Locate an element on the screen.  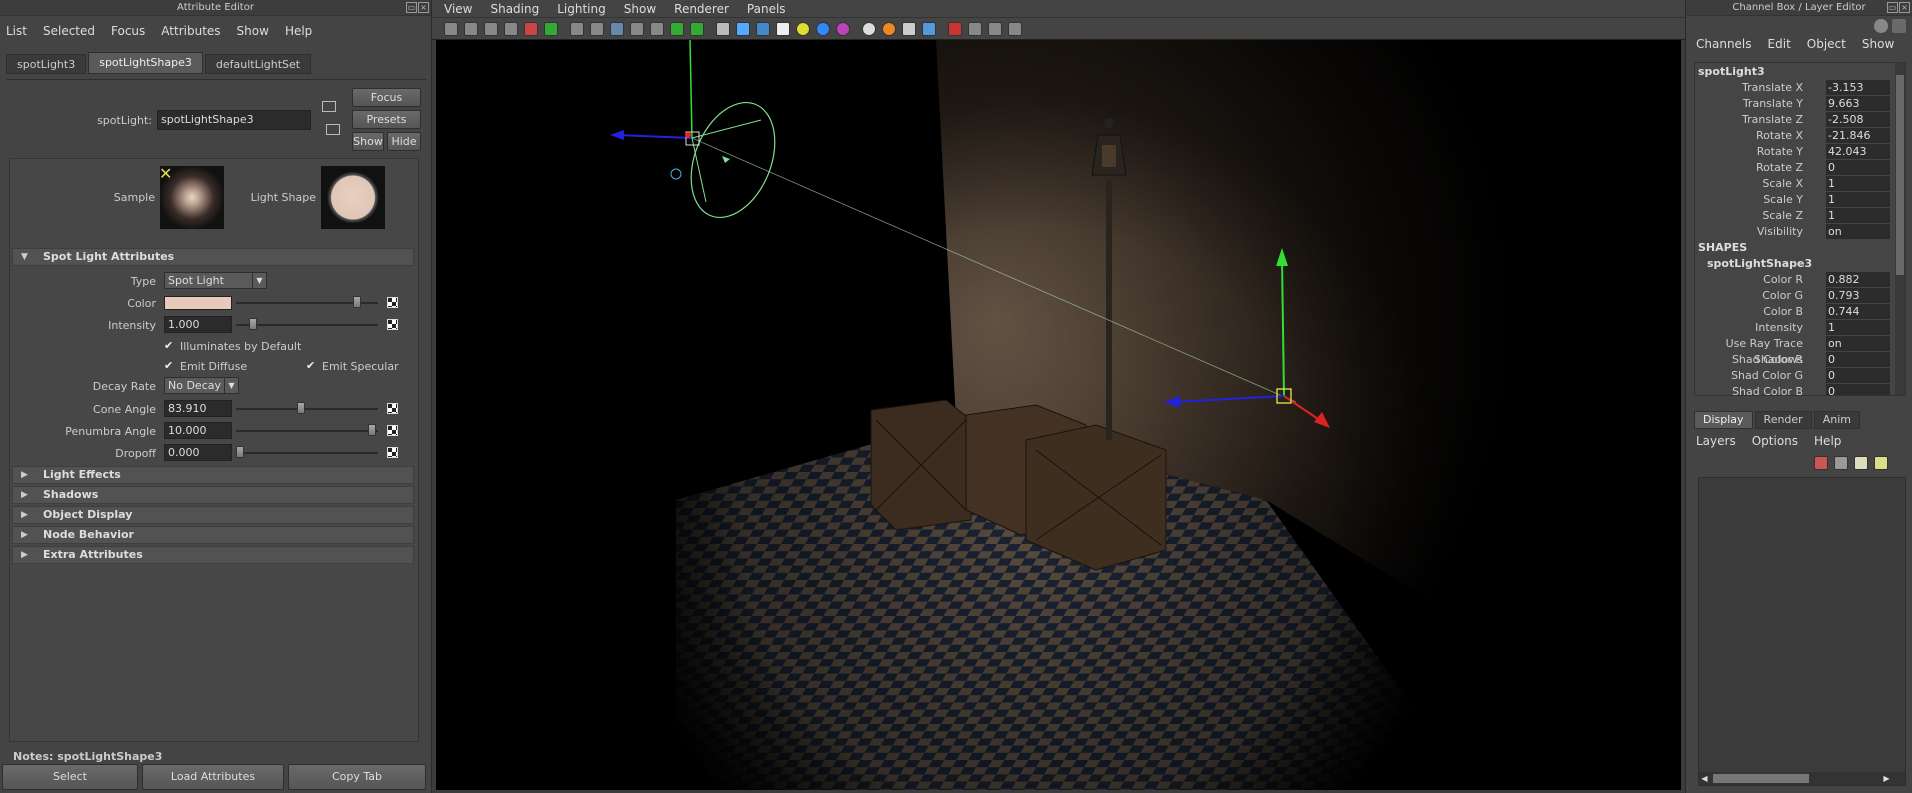
cube-wire-icon is located at coordinates (975, 28).